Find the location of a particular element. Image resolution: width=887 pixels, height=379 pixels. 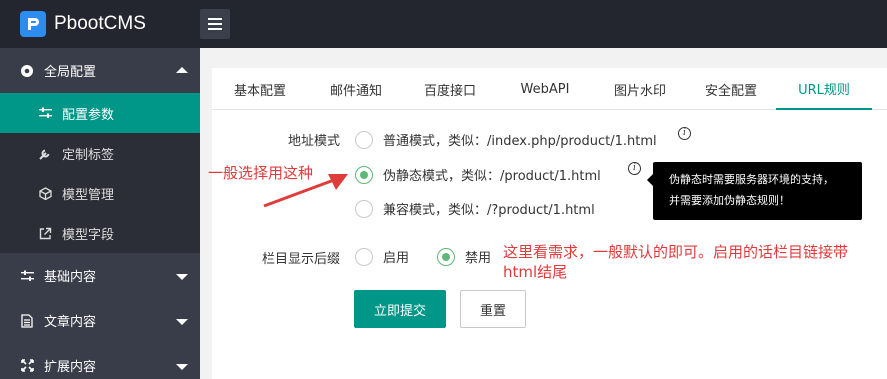

sidebar-item-custom-tags: 定制标签 is located at coordinates (100, 153).